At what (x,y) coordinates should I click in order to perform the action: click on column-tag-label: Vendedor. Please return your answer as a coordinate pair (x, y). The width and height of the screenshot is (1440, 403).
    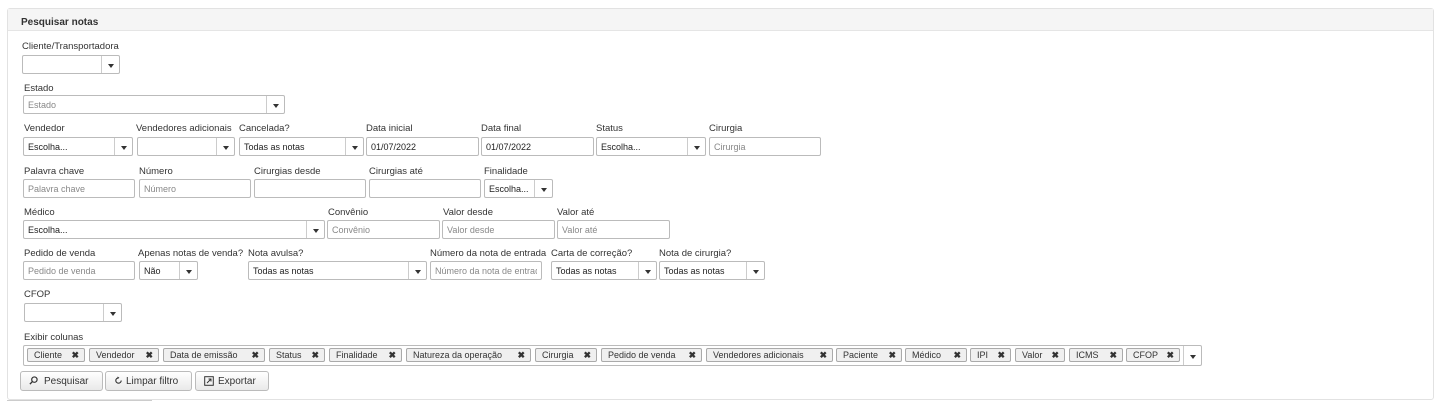
    Looking at the image, I should click on (115, 355).